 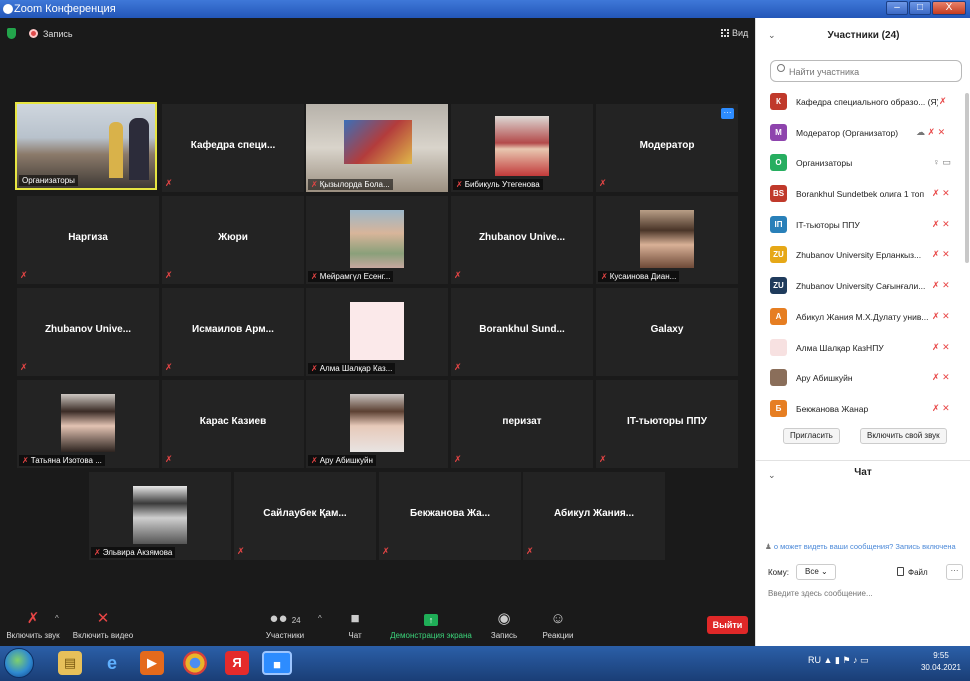 What do you see at coordinates (667, 332) in the screenshot?
I see `video-tile: Galaxy` at bounding box center [667, 332].